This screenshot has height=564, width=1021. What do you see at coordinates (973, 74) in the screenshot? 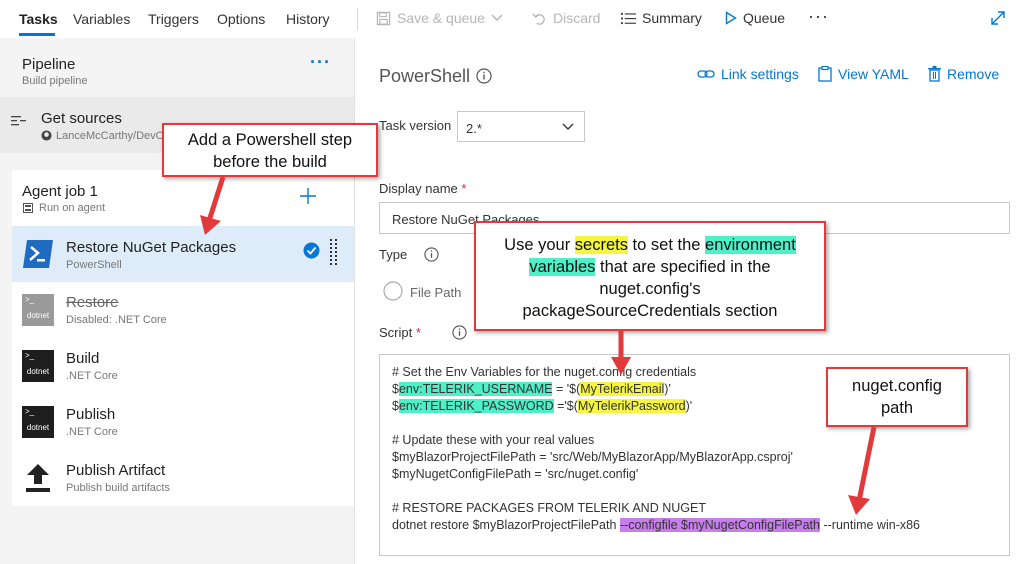
I see `remove-label: Remove` at bounding box center [973, 74].